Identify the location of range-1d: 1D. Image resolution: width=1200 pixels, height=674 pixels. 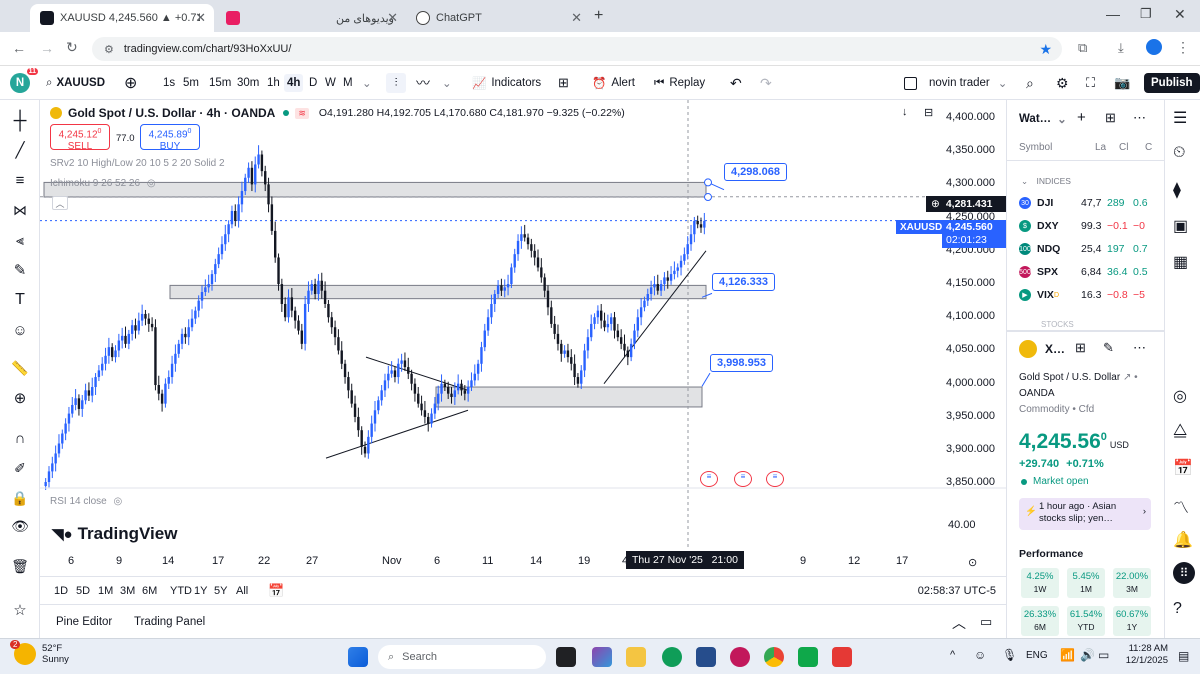
(61, 591).